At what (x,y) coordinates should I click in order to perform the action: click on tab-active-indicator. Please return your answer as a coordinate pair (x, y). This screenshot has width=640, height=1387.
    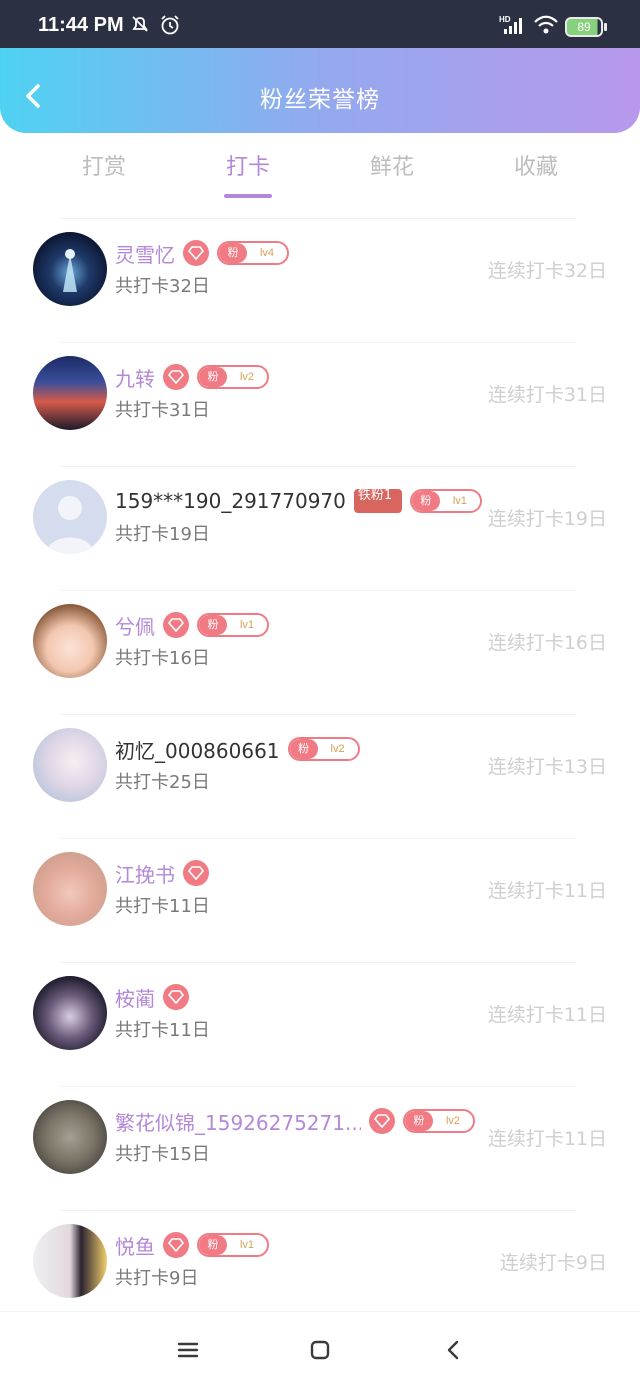
    Looking at the image, I should click on (248, 196).